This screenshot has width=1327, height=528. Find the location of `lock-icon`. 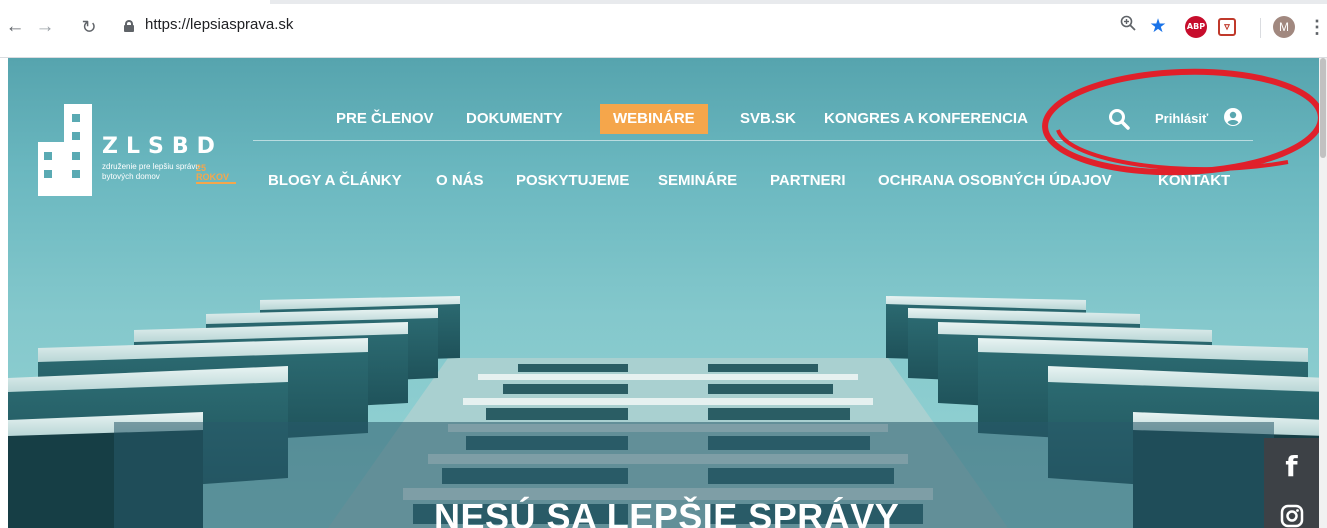

lock-icon is located at coordinates (129, 26).